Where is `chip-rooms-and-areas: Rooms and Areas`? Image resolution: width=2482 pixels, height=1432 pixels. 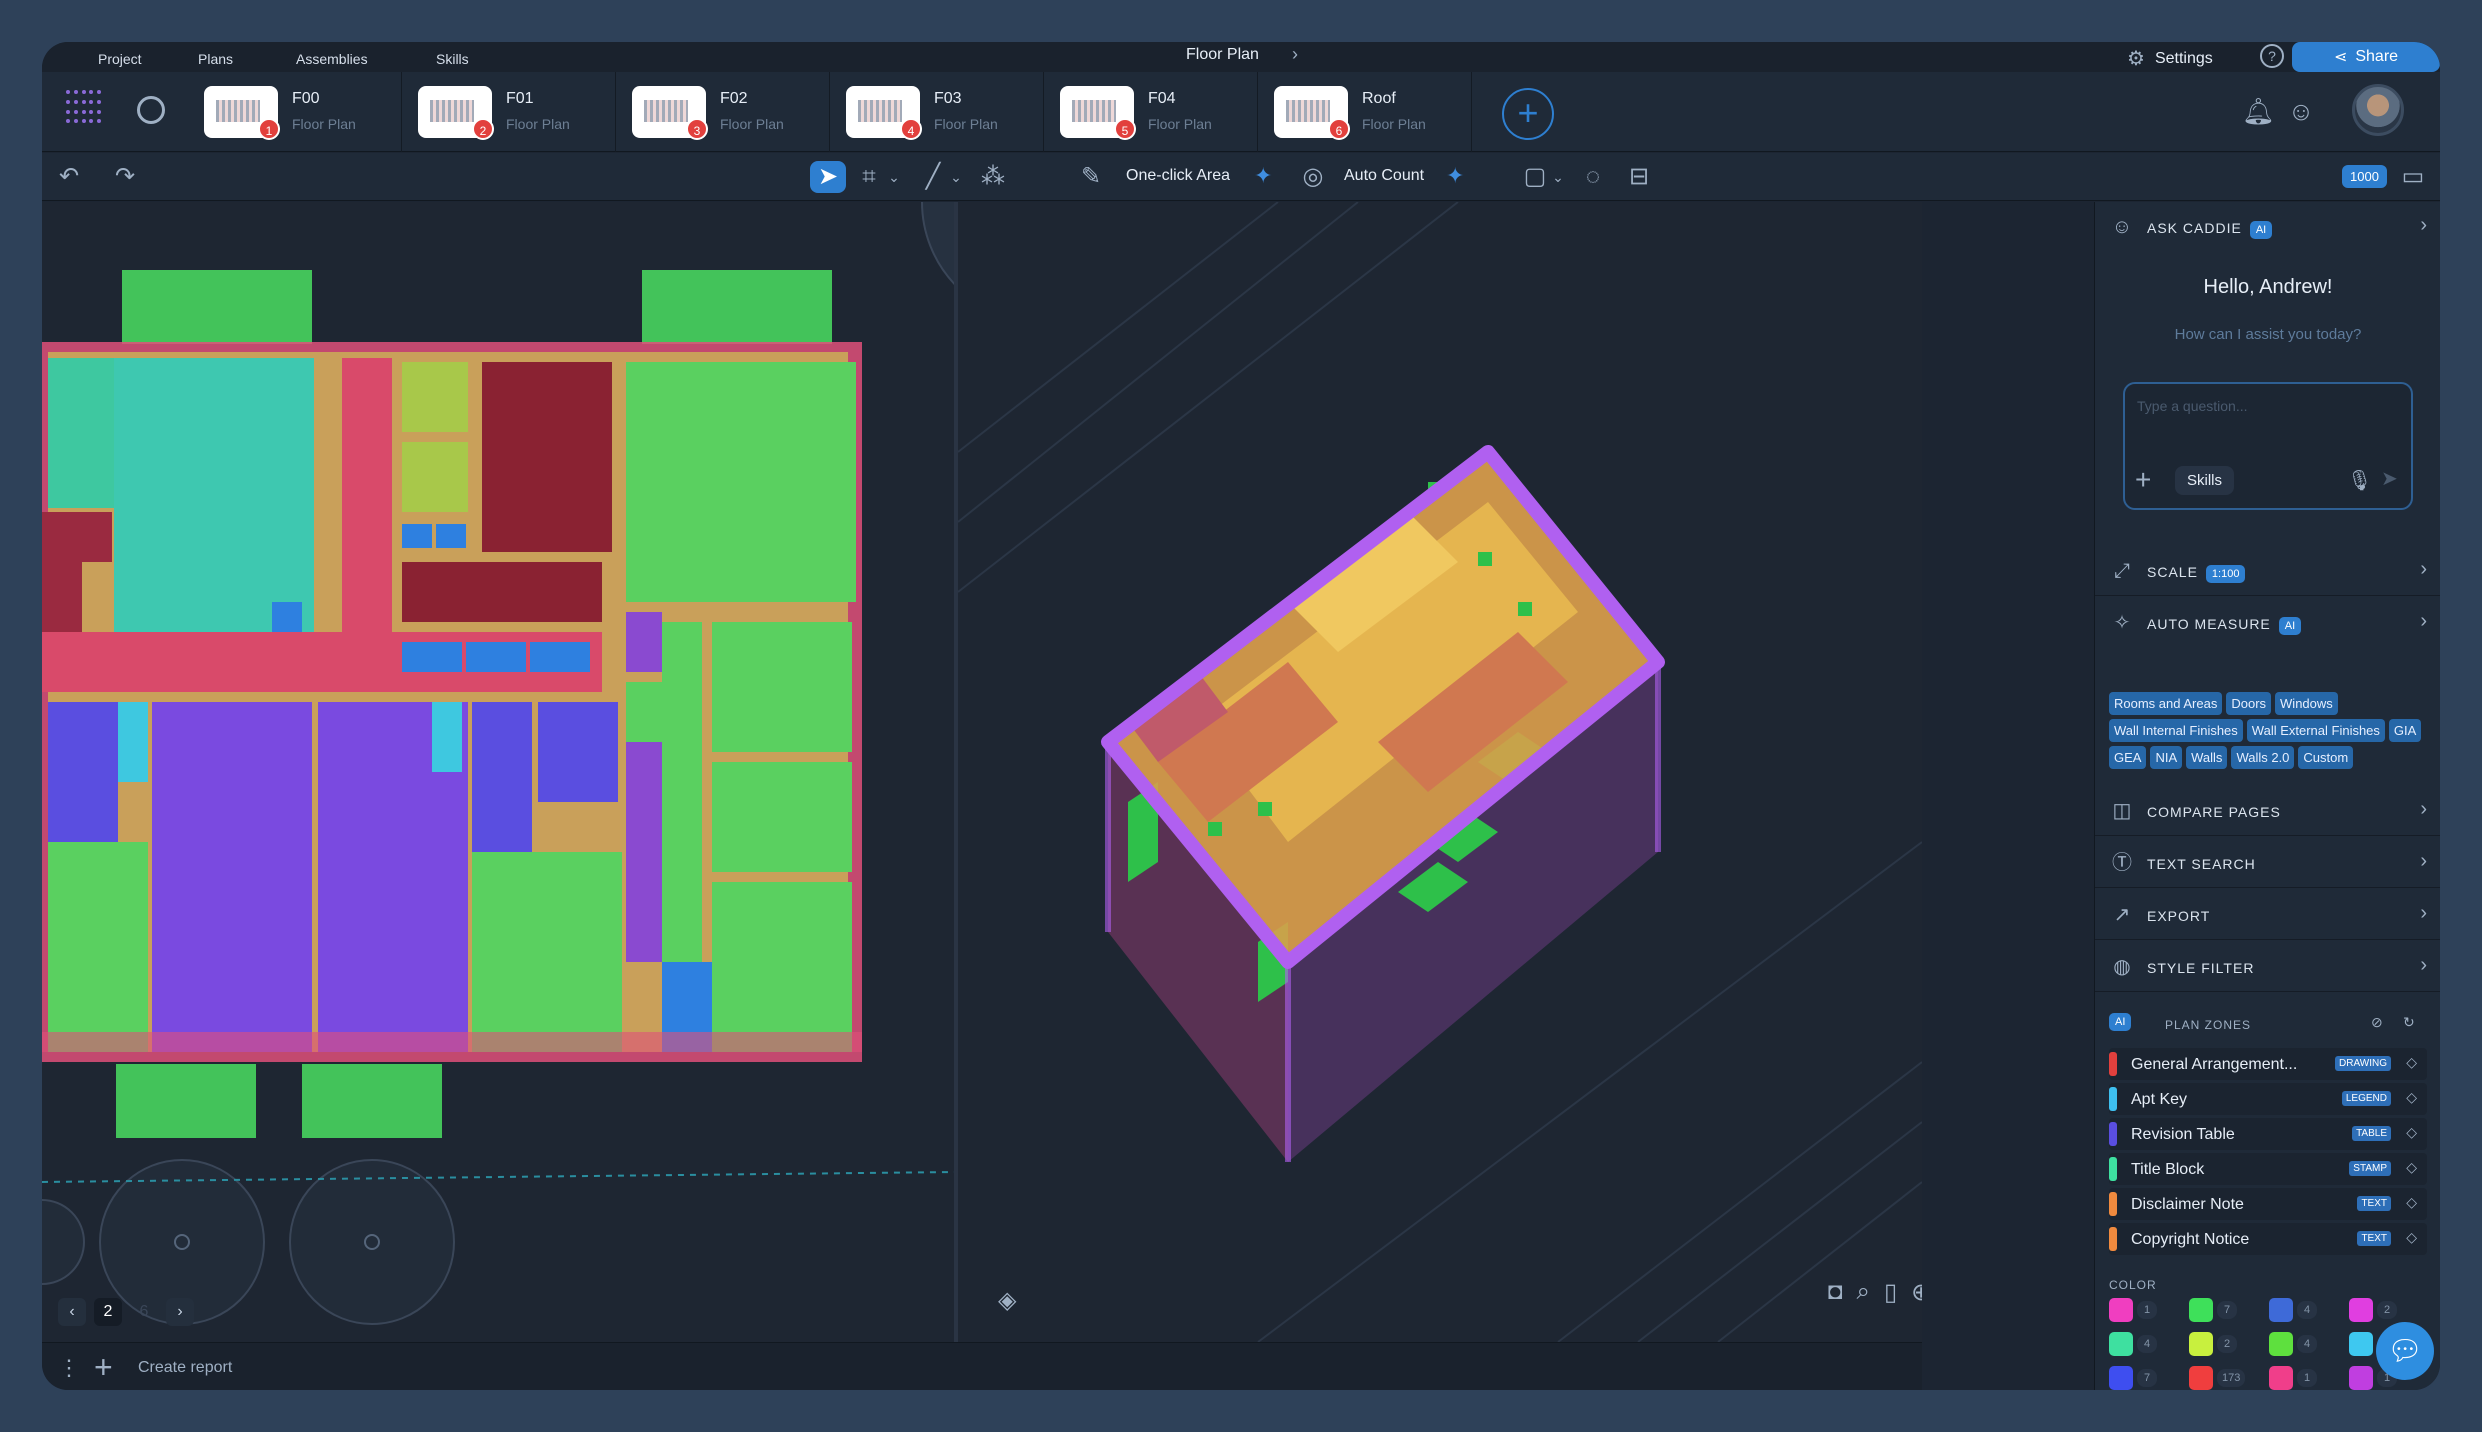 chip-rooms-and-areas: Rooms and Areas is located at coordinates (2166, 703).